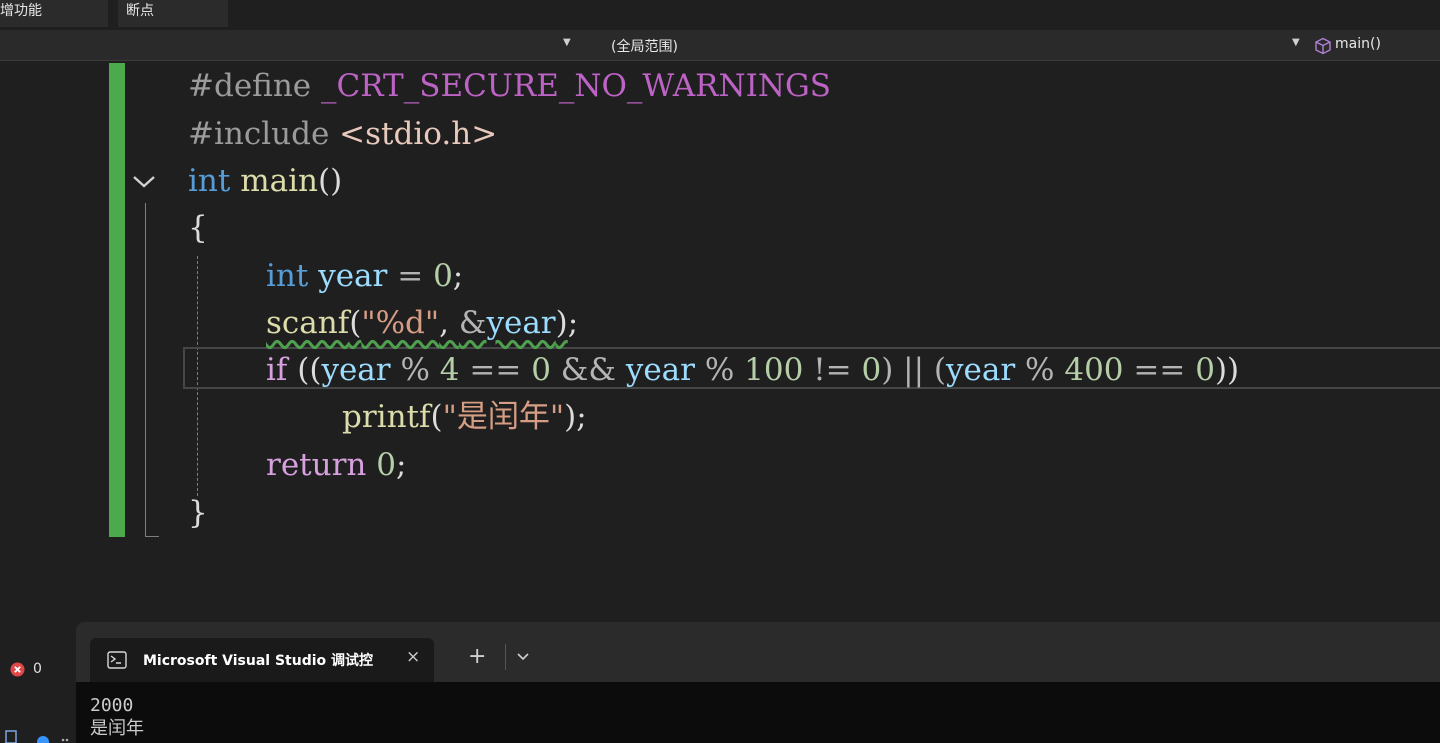 The width and height of the screenshot is (1440, 743). Describe the element at coordinates (316, 465) in the screenshot. I see `keyword: return` at that location.